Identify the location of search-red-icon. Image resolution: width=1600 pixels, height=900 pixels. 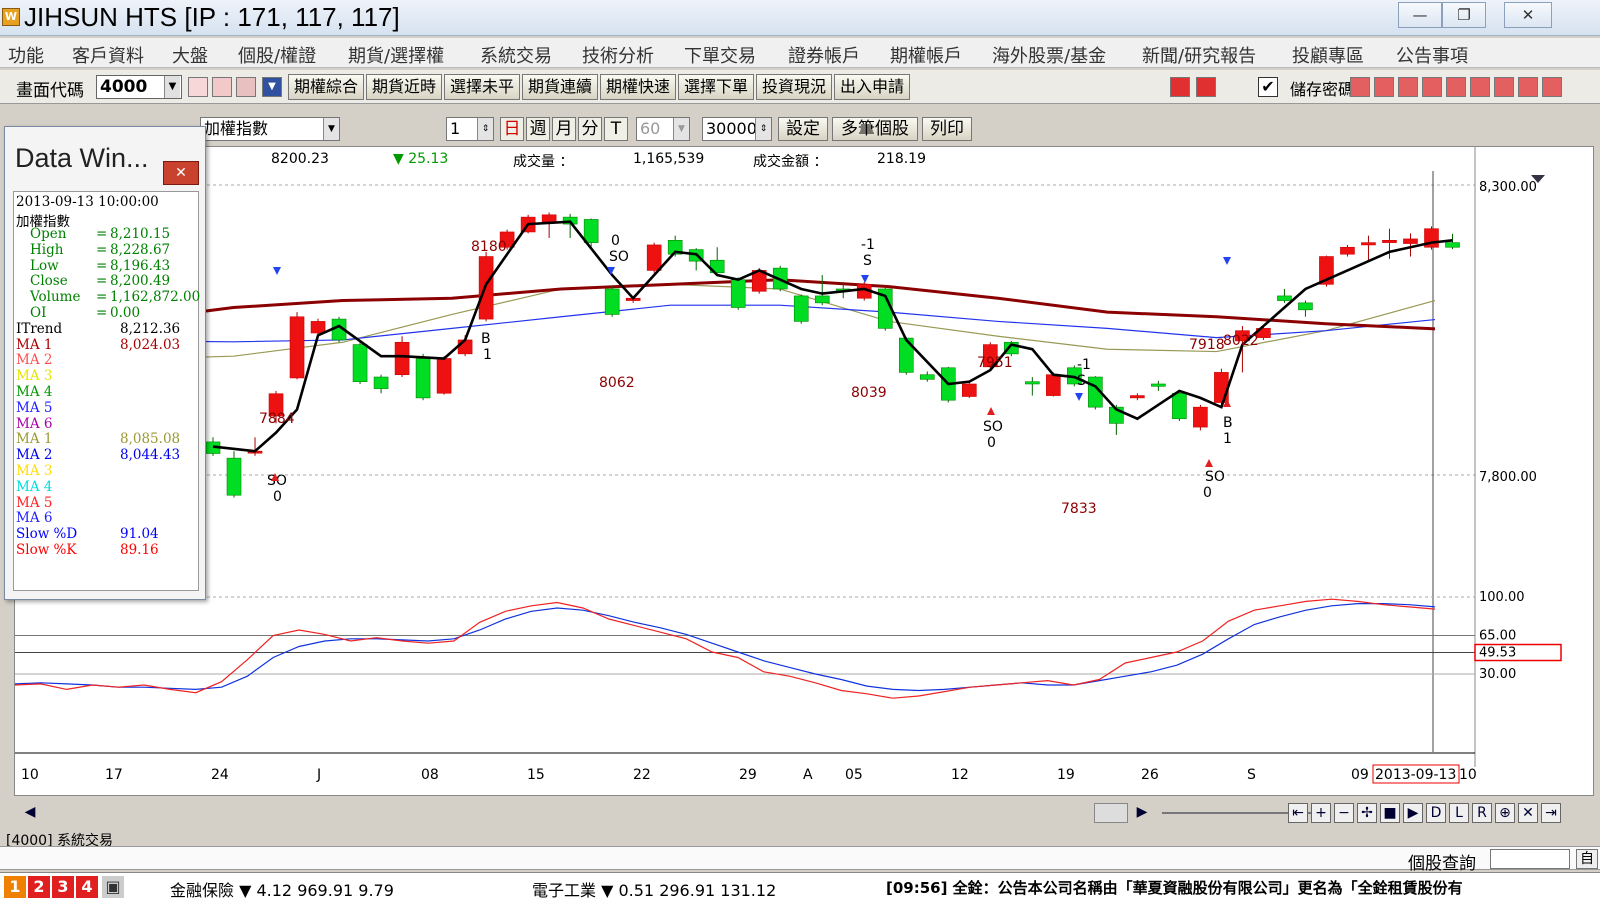
(198, 87).